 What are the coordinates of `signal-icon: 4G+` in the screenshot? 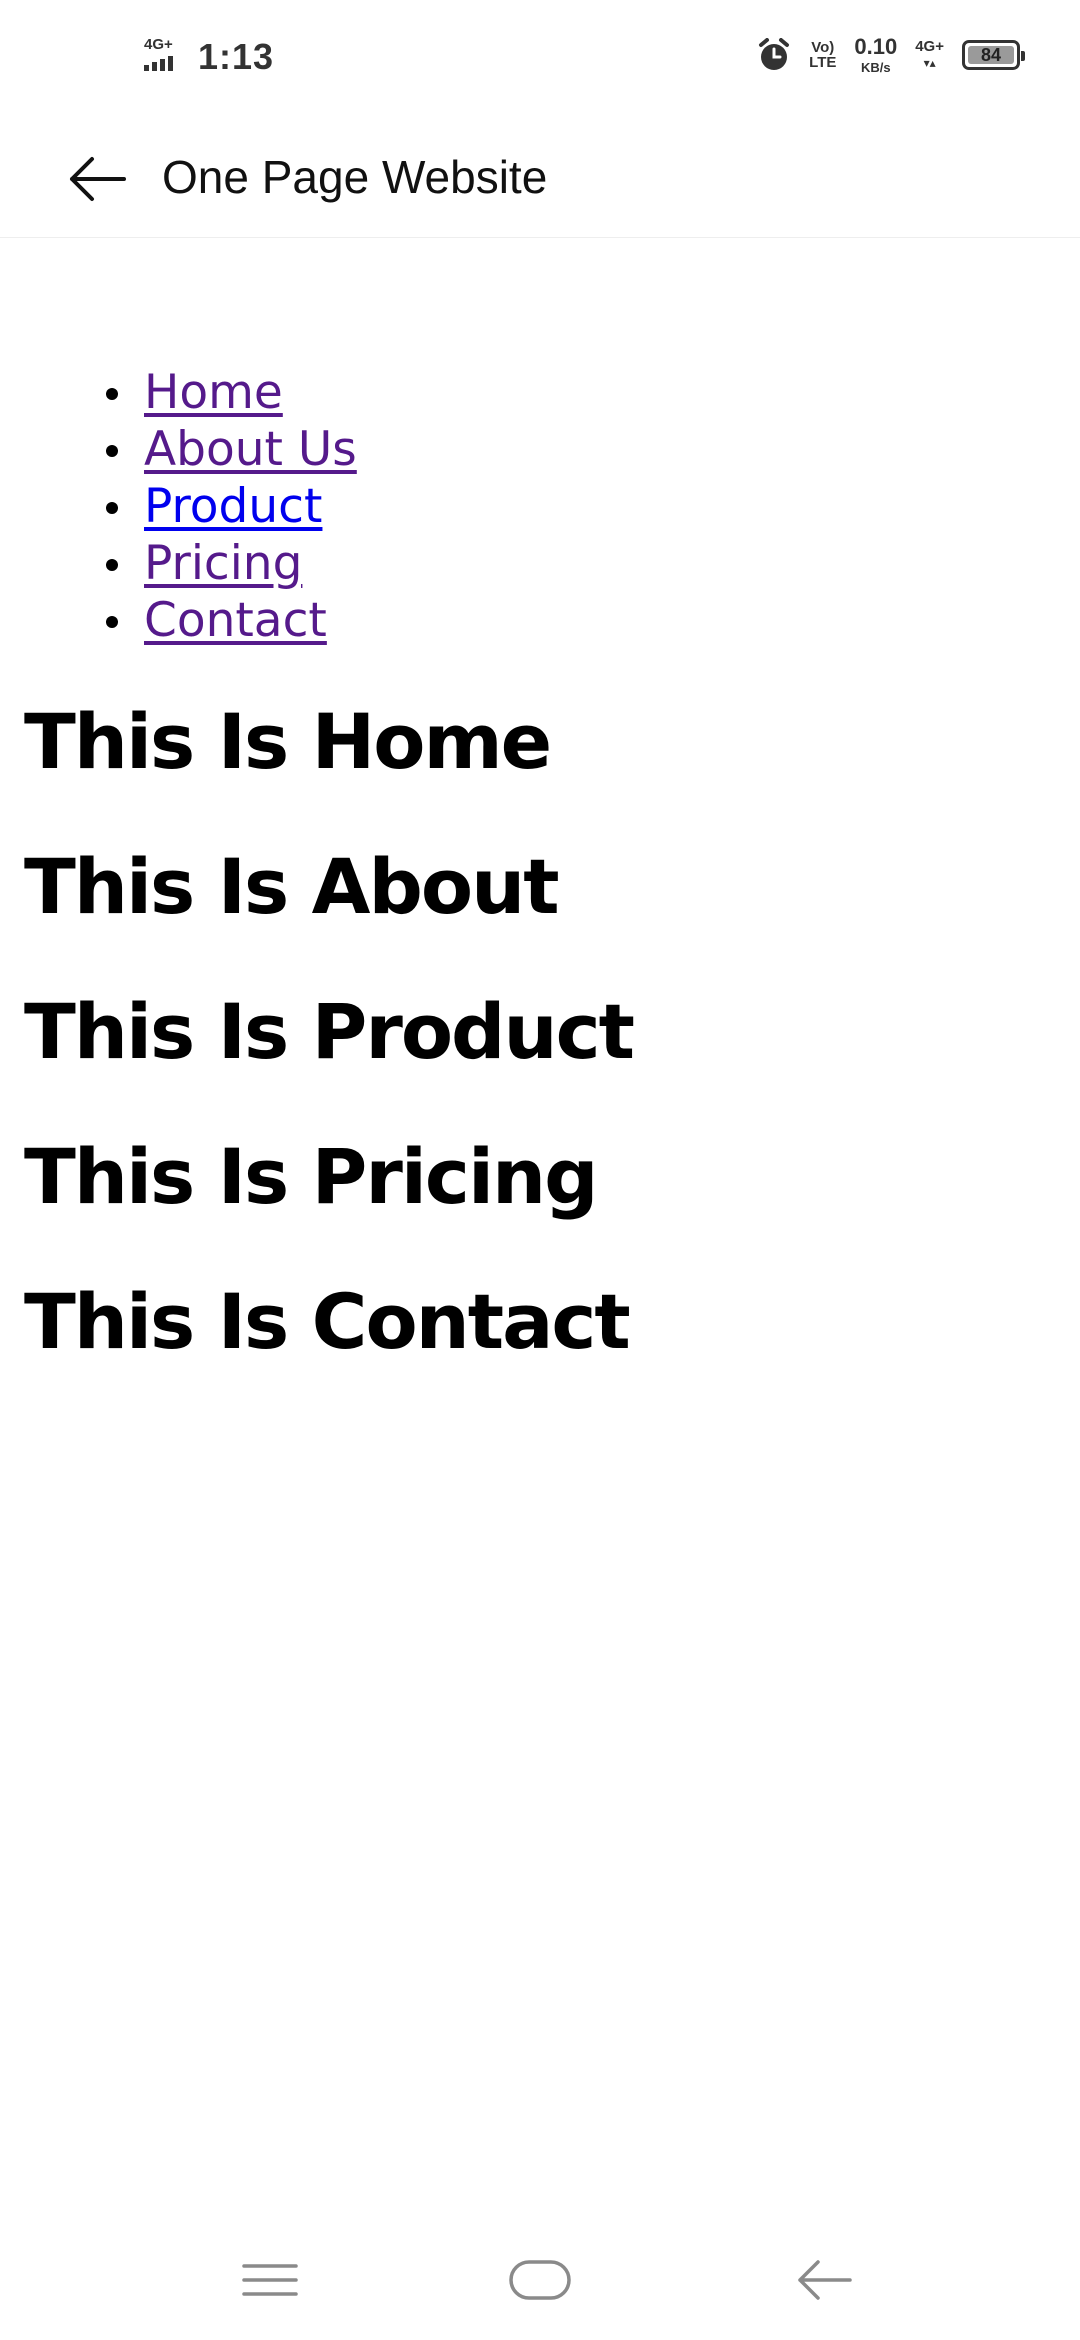 It's located at (164, 57).